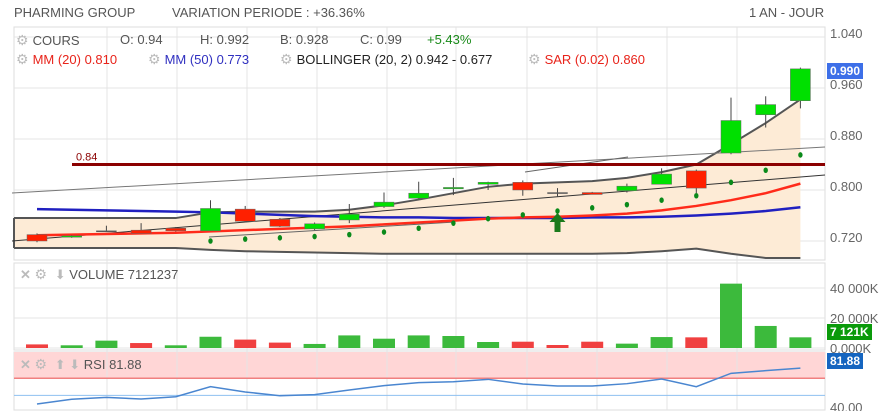 This screenshot has height=411, width=880. Describe the element at coordinates (846, 237) in the screenshot. I see `price-axis-tick: 0.720` at that location.